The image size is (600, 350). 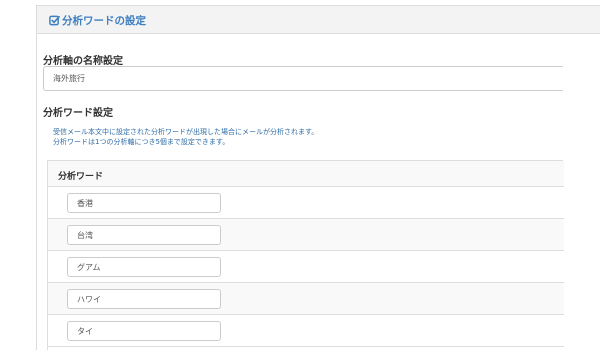 I want to click on axis-name-label: 分析軸の名称設定, so click(x=83, y=61).